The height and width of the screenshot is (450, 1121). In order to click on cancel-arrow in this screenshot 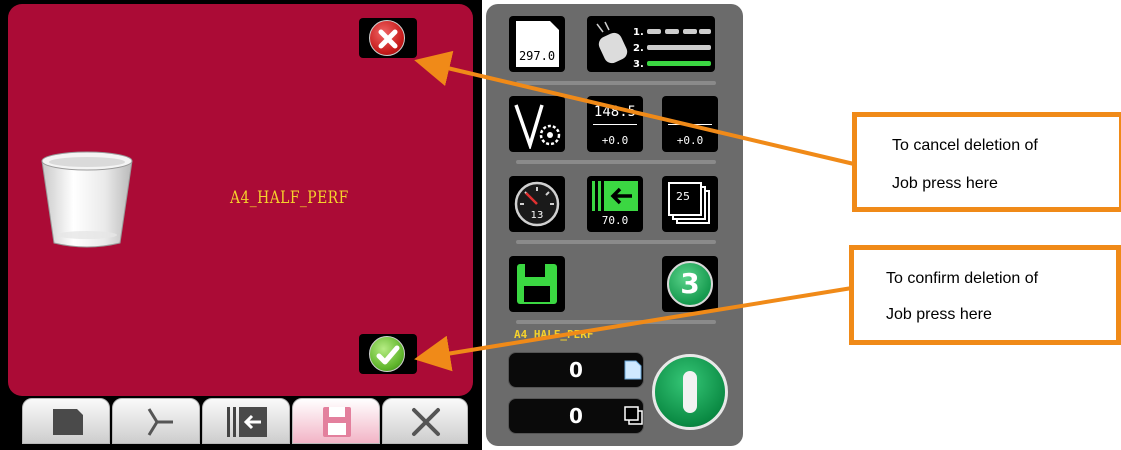, I will do `click(634, 108)`.